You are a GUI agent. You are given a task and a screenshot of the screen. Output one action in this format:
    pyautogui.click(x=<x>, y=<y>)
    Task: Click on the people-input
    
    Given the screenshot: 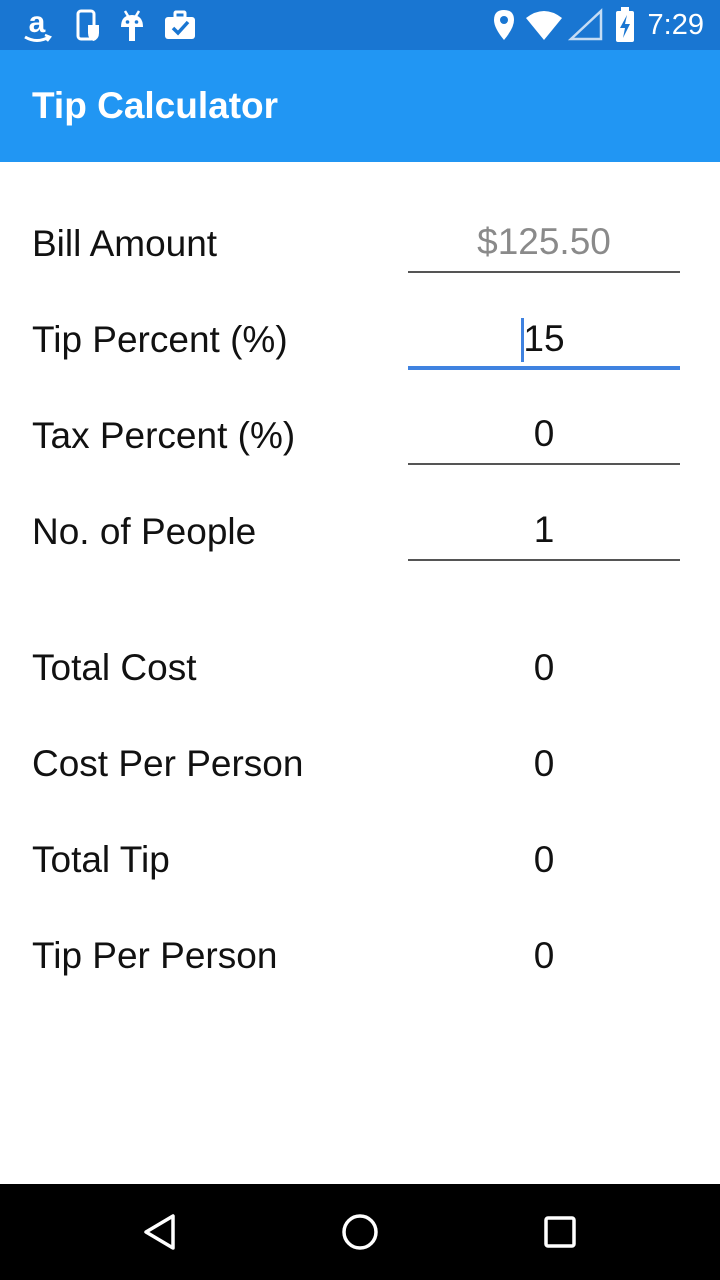 What is the action you would take?
    pyautogui.click(x=544, y=530)
    